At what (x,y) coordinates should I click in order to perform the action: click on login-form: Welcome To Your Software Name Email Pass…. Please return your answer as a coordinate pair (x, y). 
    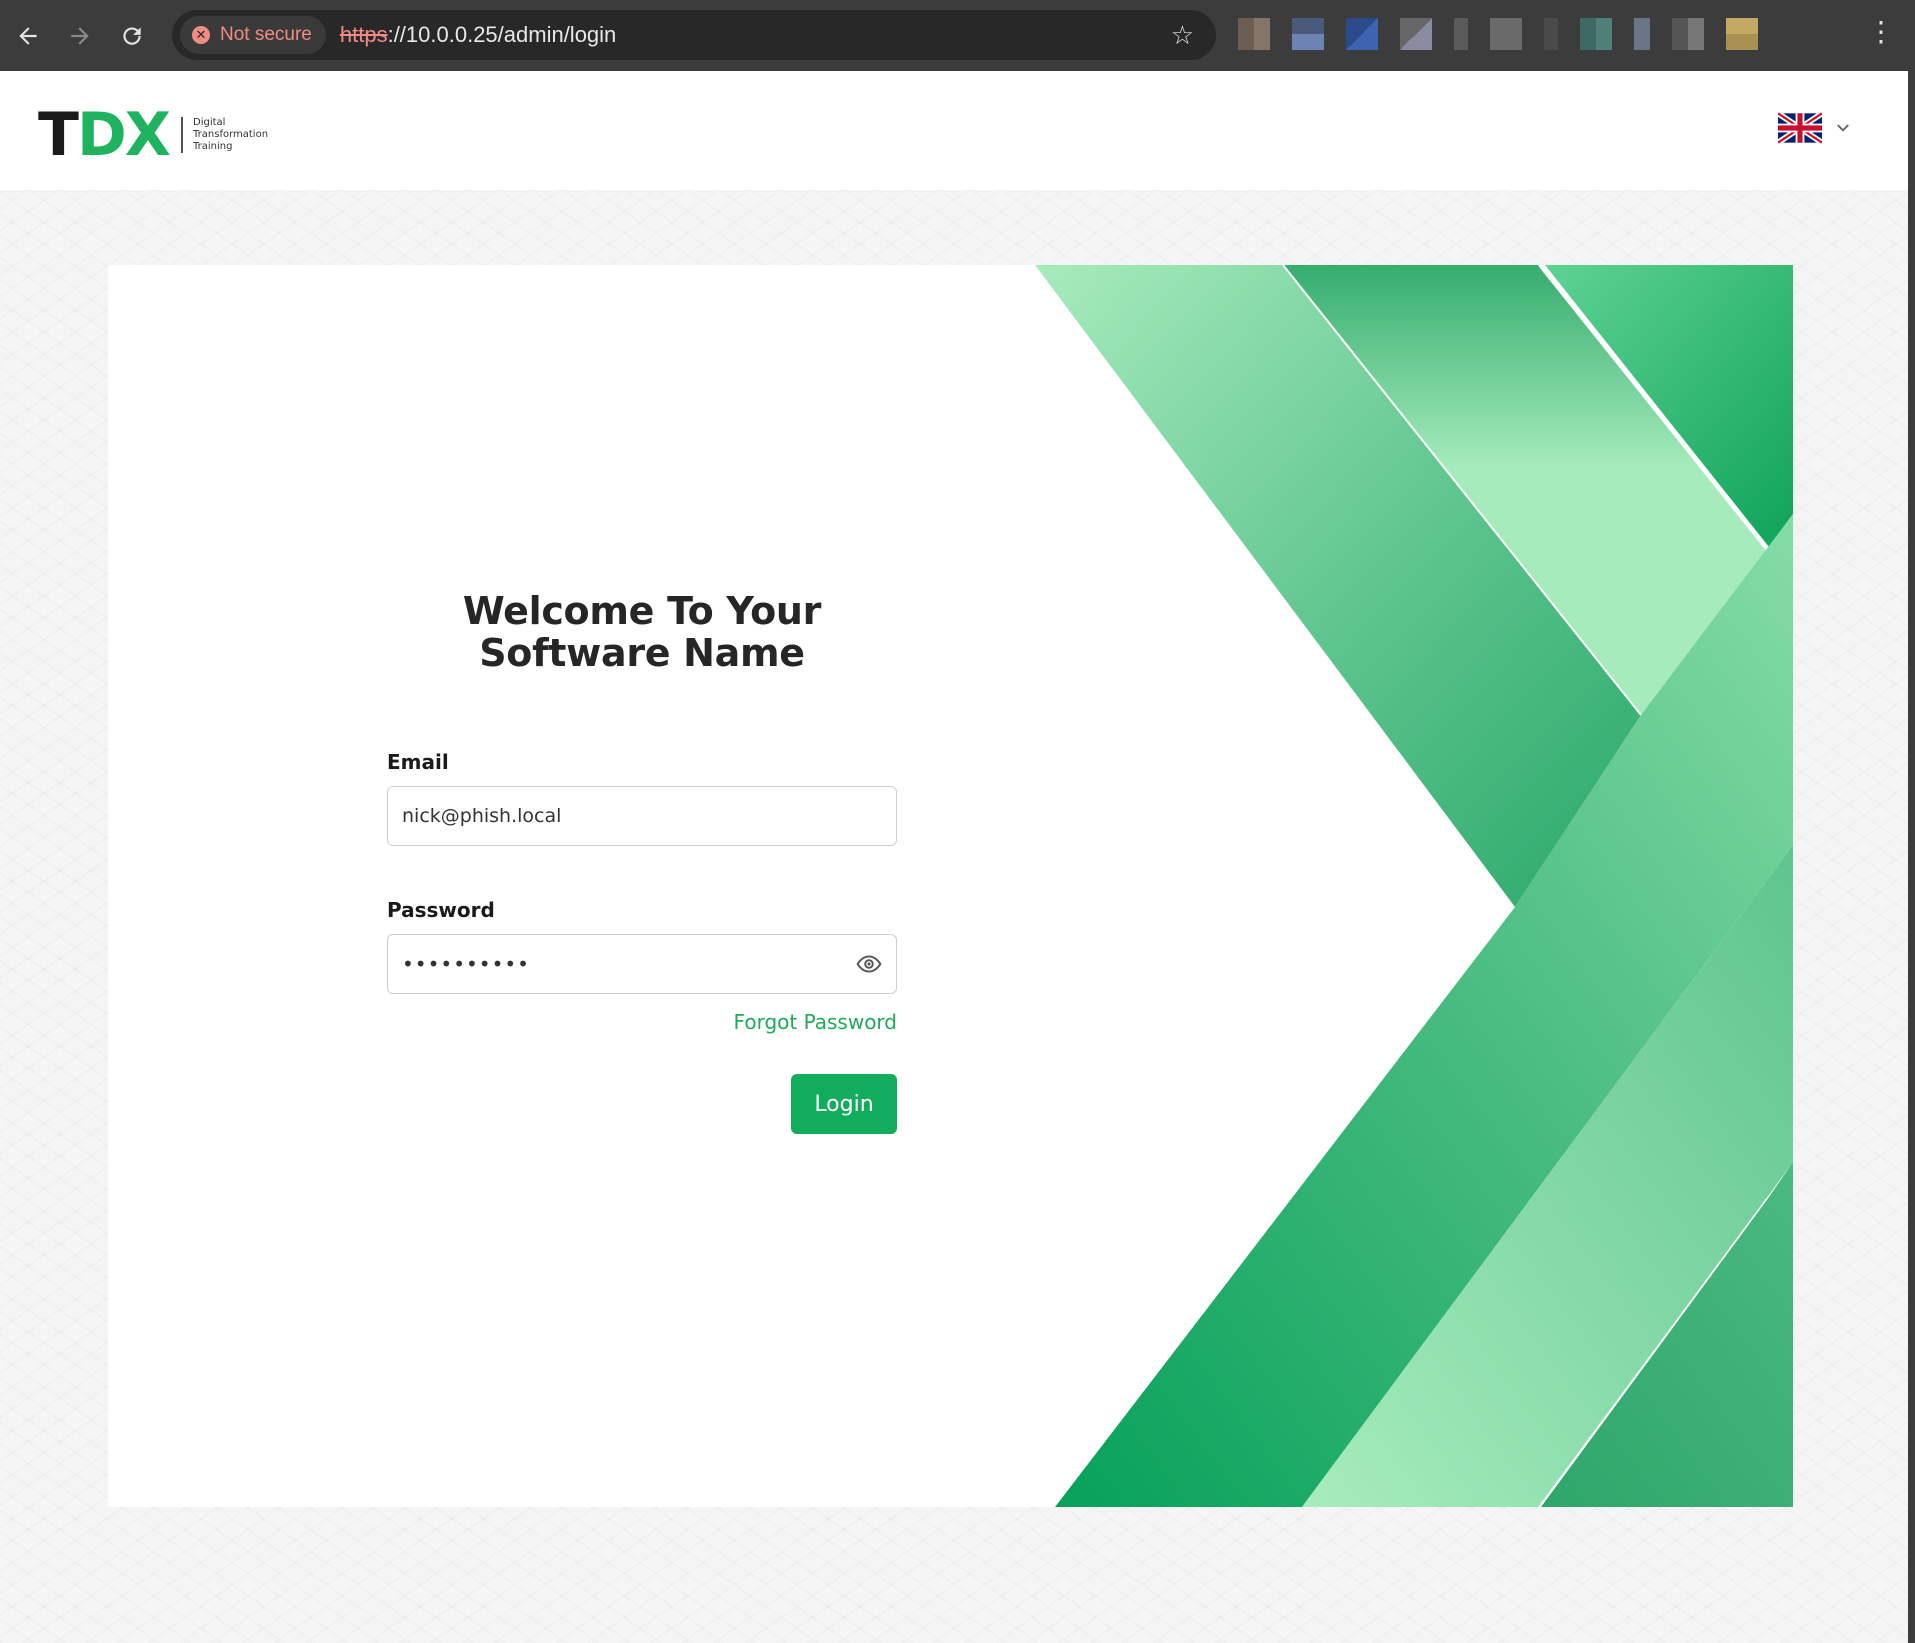
    Looking at the image, I should click on (642, 862).